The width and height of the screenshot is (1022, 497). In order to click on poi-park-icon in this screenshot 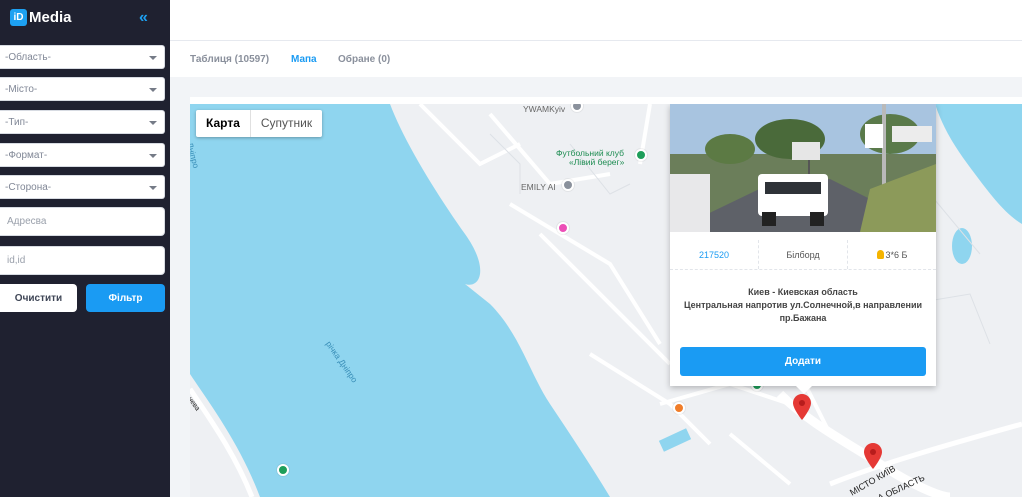, I will do `click(283, 470)`.